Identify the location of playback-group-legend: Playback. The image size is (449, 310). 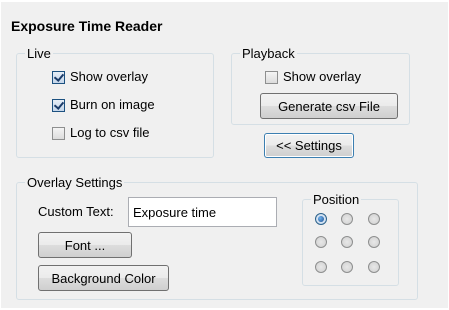
(268, 53).